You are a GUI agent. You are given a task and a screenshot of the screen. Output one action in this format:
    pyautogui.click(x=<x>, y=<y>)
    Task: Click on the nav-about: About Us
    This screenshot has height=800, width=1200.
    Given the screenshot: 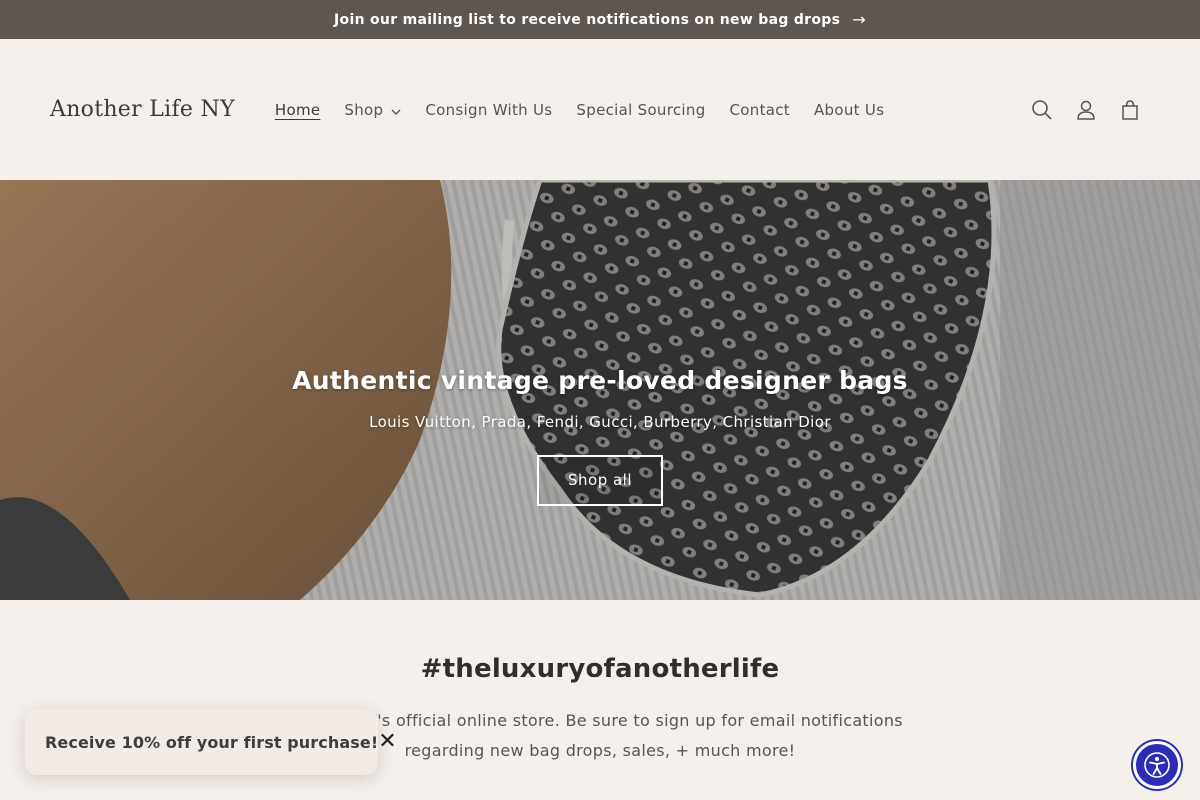 What is the action you would take?
    pyautogui.click(x=849, y=110)
    